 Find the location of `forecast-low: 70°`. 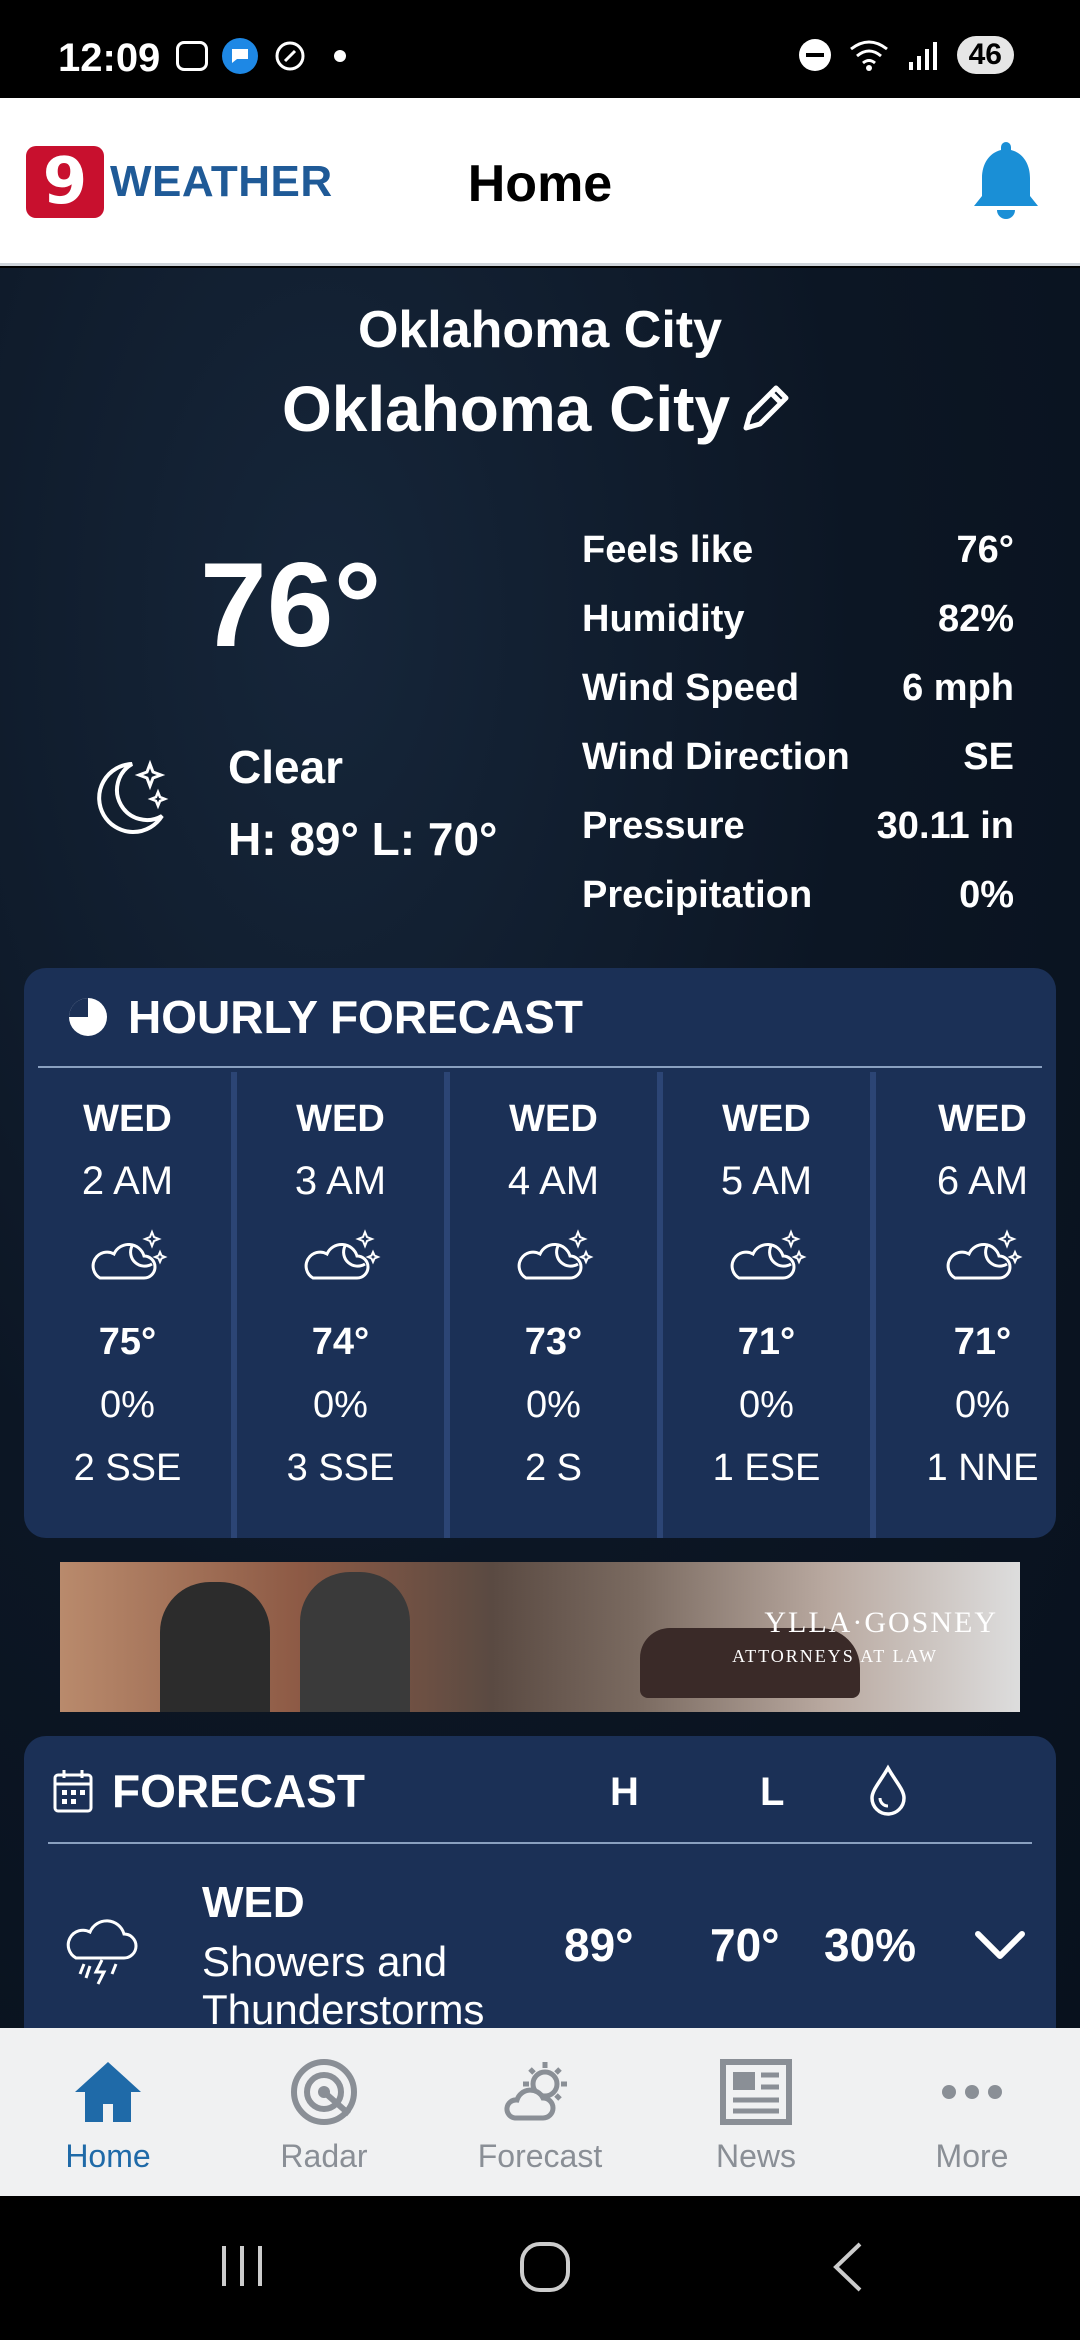

forecast-low: 70° is located at coordinates (745, 1945).